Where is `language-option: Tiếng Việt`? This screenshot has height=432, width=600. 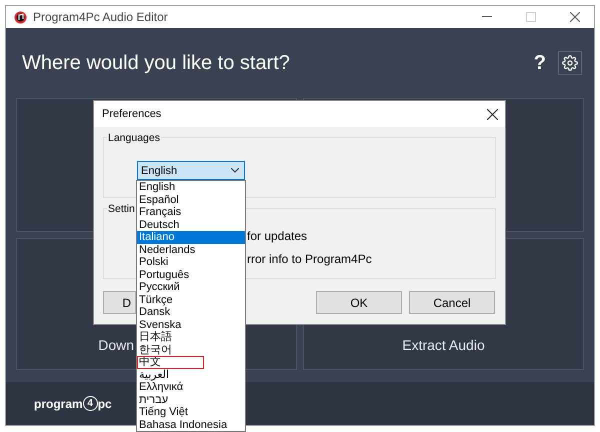 language-option: Tiếng Việt is located at coordinates (191, 412).